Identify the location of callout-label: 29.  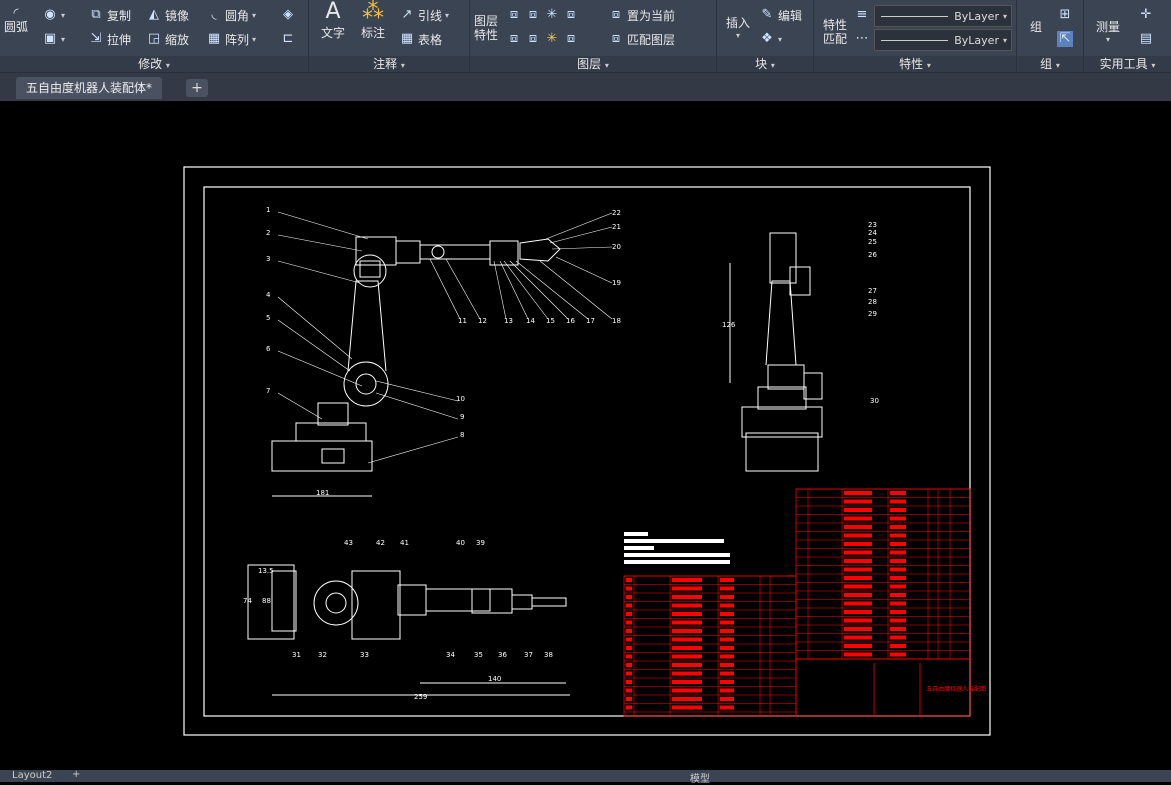
(872, 314).